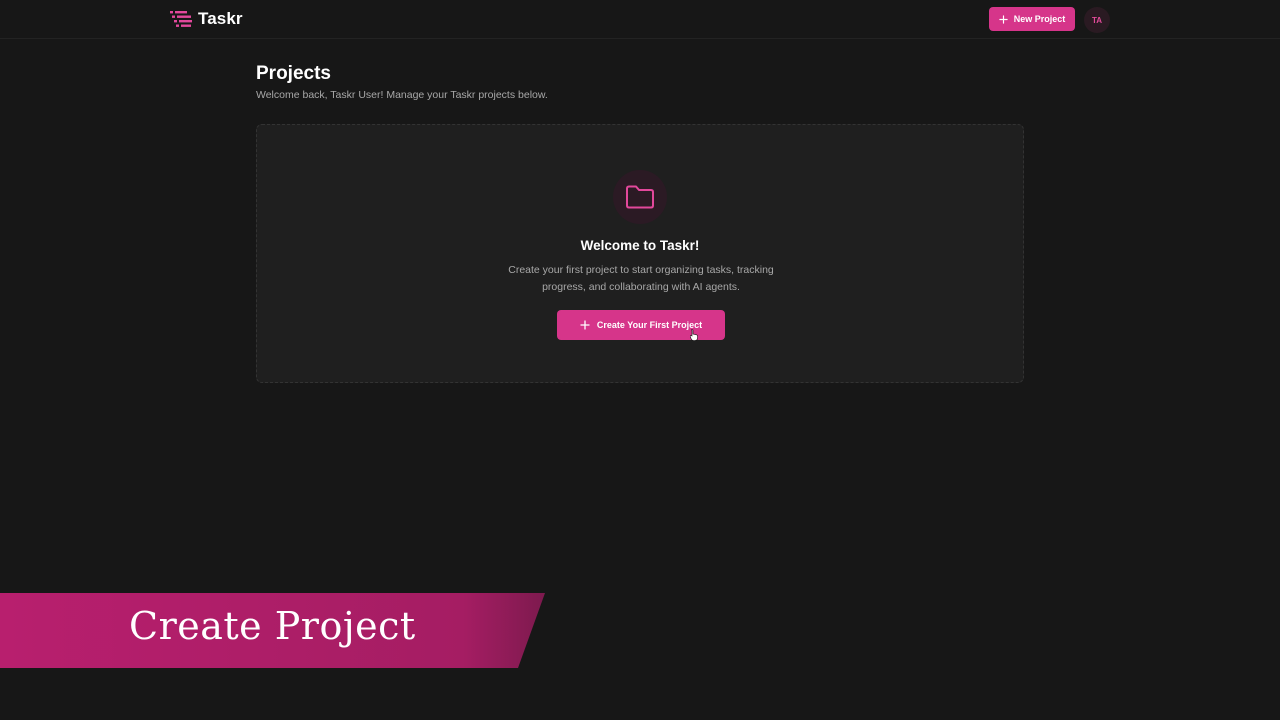 This screenshot has height=720, width=1280. What do you see at coordinates (181, 19) in the screenshot?
I see `list-lines-icon` at bounding box center [181, 19].